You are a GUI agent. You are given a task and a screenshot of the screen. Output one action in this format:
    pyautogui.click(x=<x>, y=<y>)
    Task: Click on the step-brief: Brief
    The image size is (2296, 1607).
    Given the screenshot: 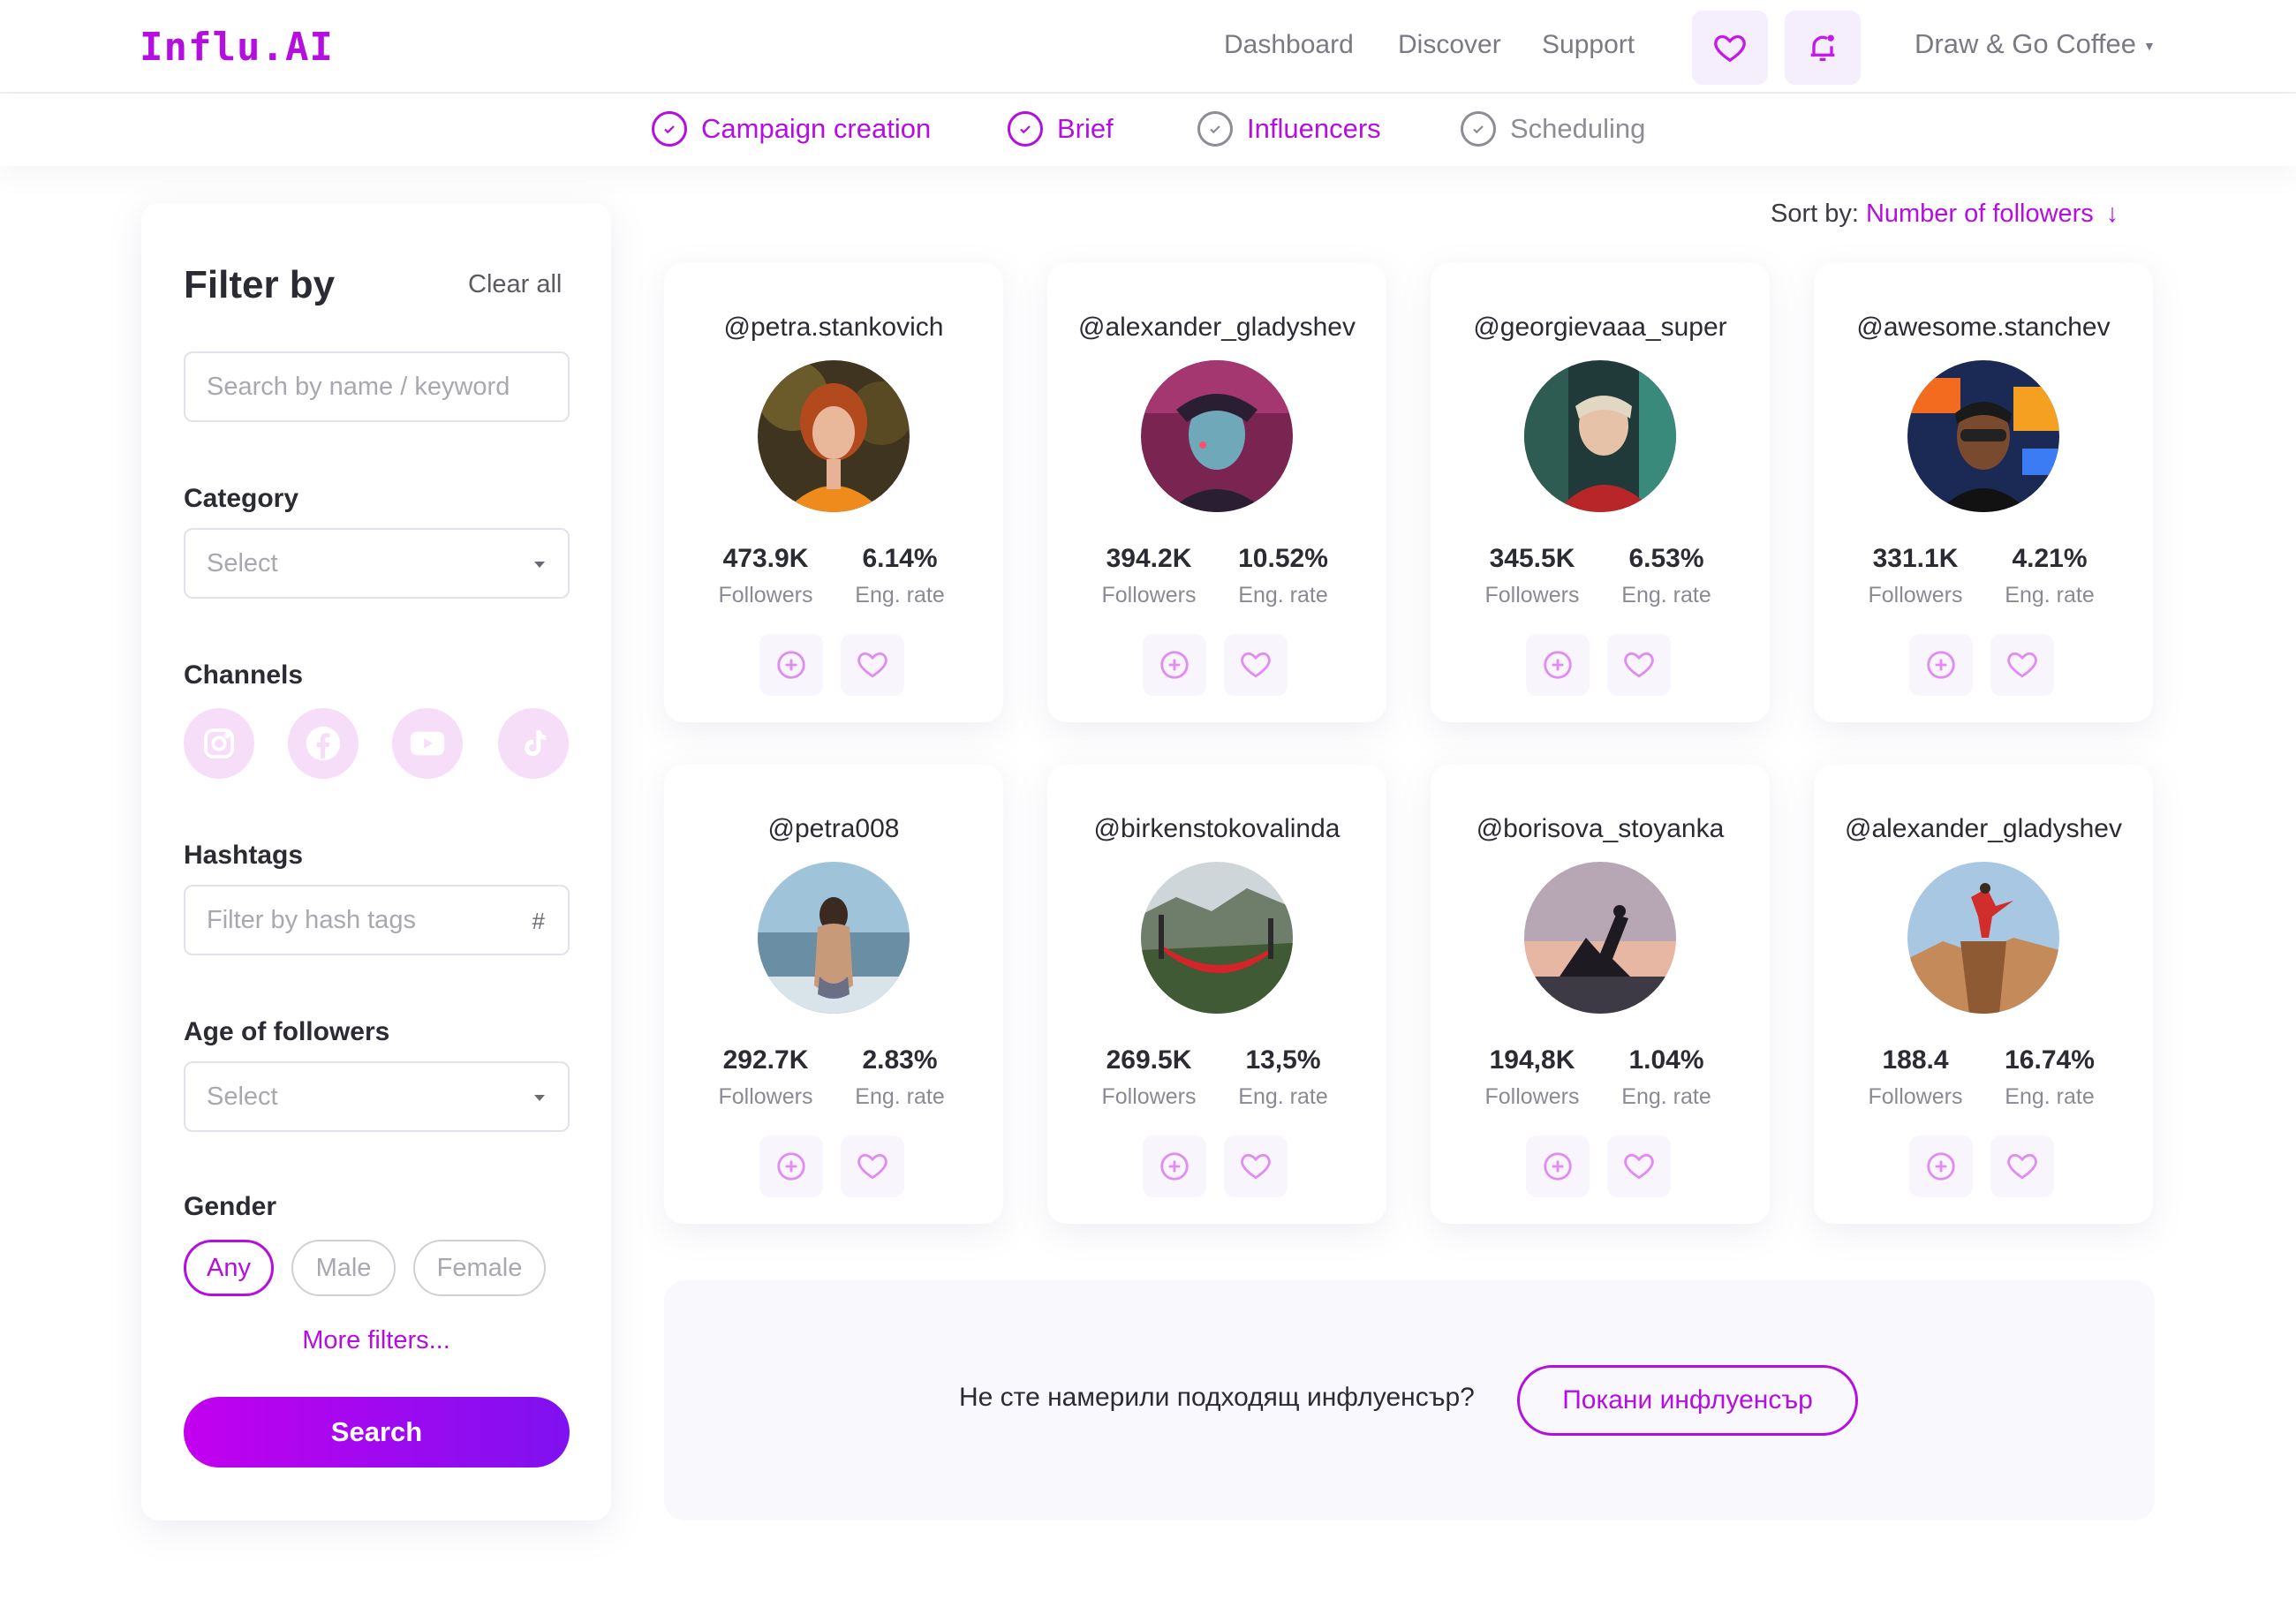 What is the action you would take?
    pyautogui.click(x=1061, y=129)
    